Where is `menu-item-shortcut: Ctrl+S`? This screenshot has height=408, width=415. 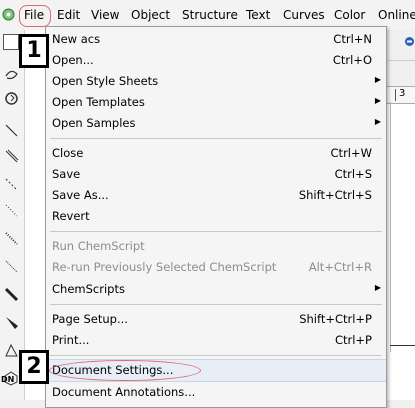 menu-item-shortcut: Ctrl+S is located at coordinates (353, 174).